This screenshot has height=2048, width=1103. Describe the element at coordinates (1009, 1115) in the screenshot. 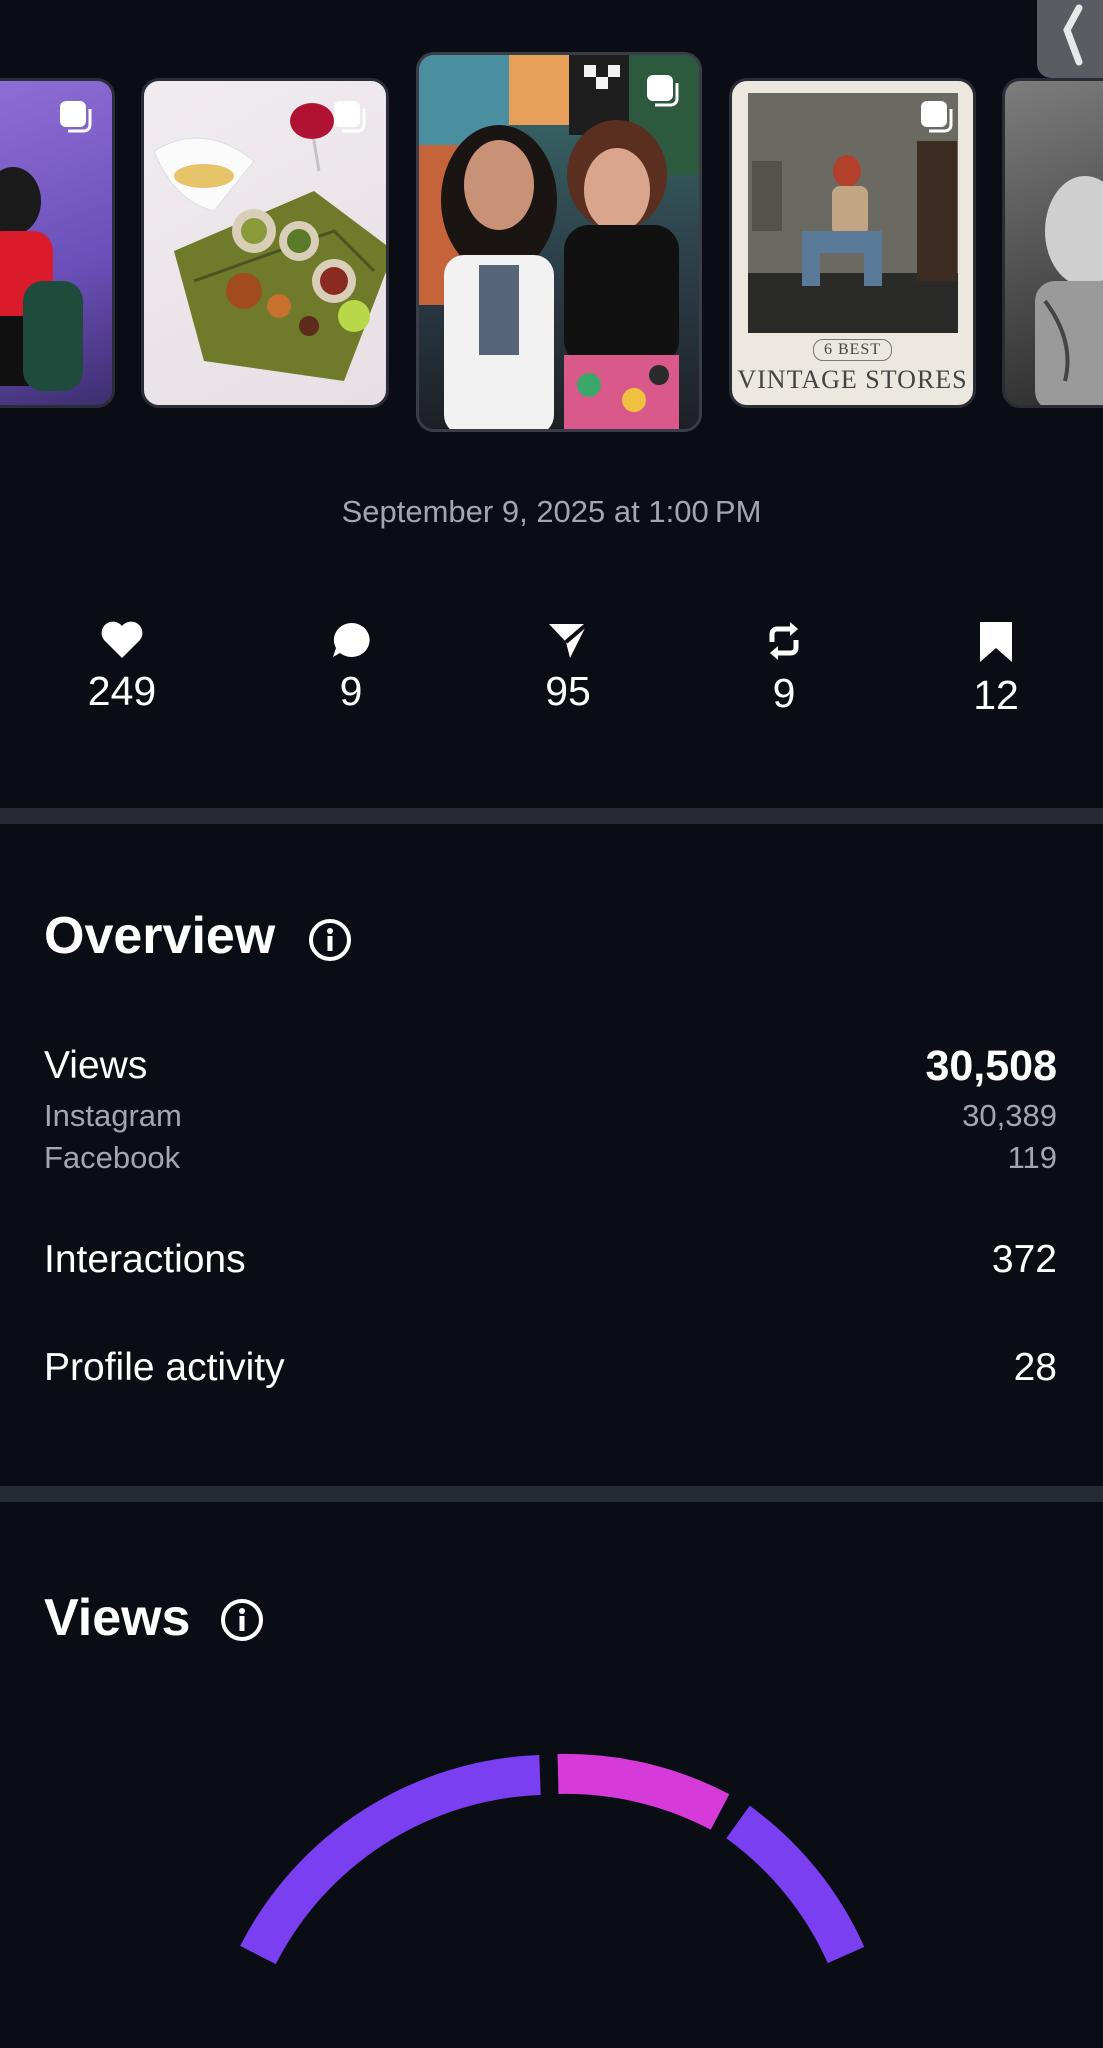

I see `instagram-value: 30,389` at that location.